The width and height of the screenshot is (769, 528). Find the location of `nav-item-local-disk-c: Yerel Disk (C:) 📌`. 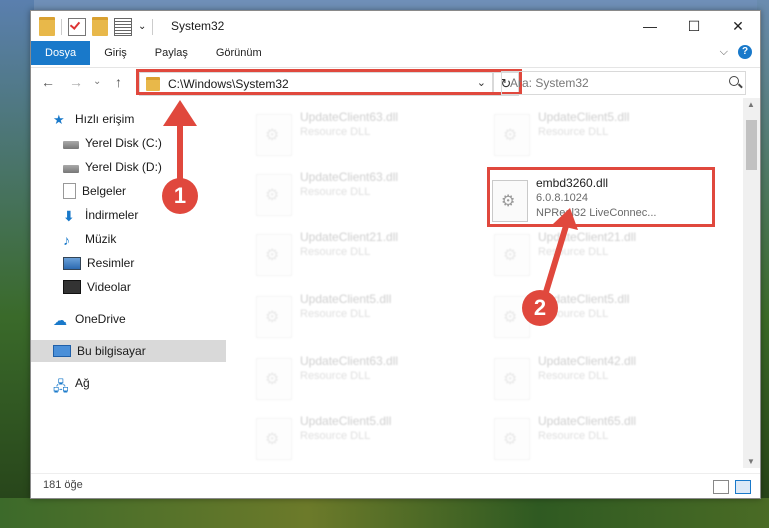

nav-item-local-disk-c: Yerel Disk (C:) 📌 is located at coordinates (144, 143).